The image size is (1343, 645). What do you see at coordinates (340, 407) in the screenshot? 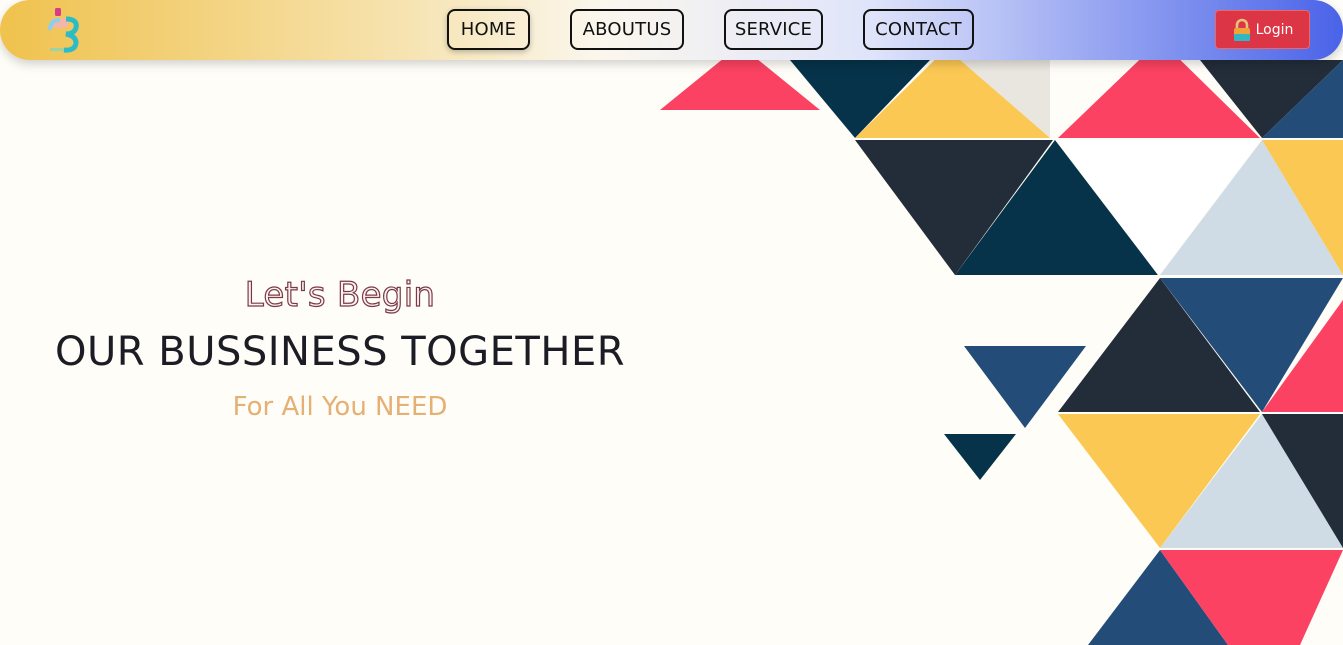
I see `hero-subtitle: For All You NEED` at bounding box center [340, 407].